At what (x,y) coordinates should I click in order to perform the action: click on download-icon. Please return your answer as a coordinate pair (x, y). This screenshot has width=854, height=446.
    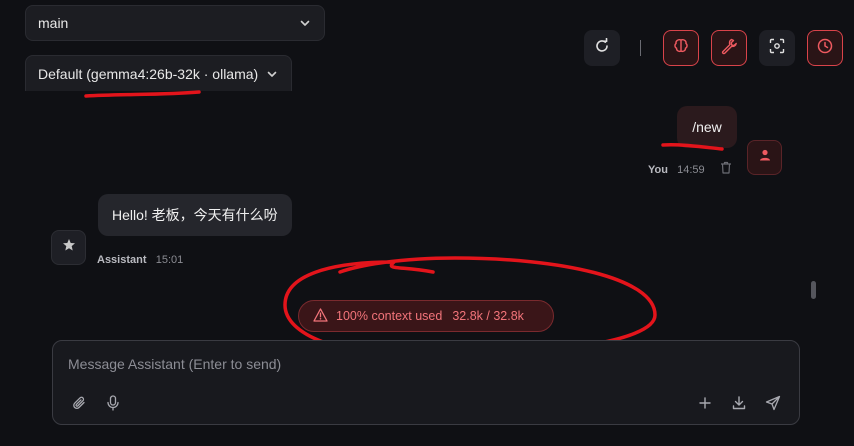
    Looking at the image, I should click on (739, 405).